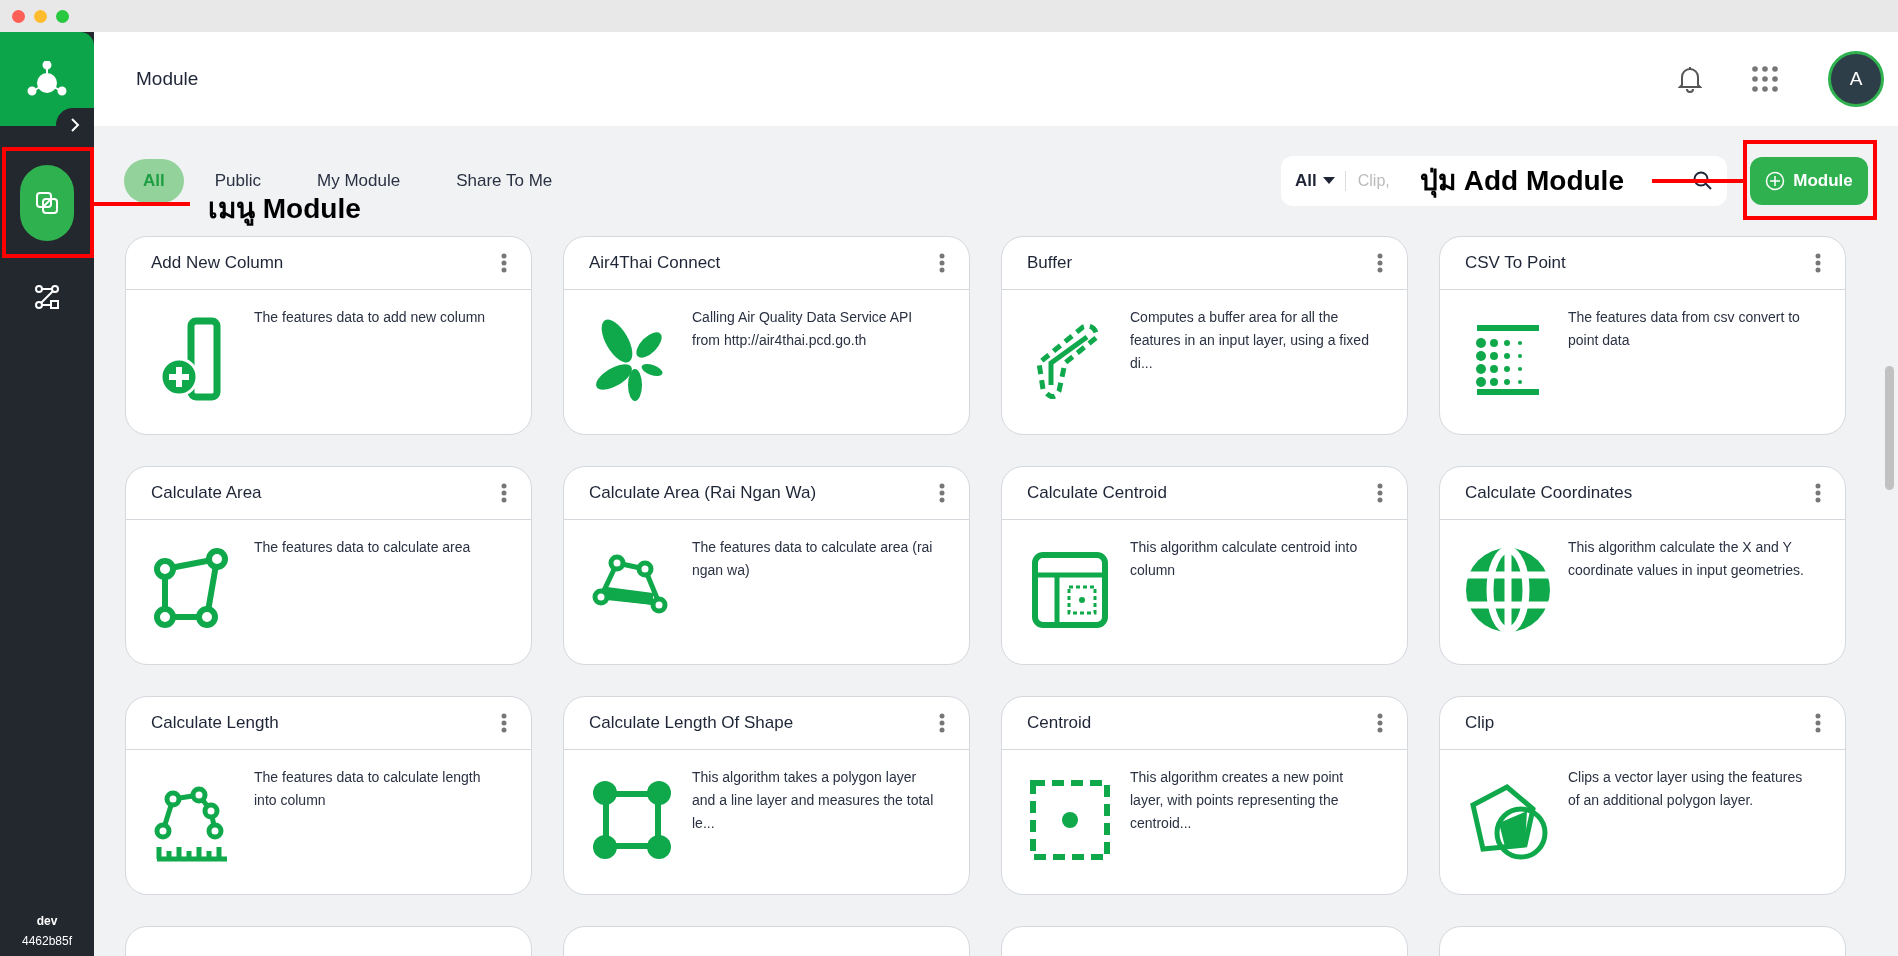  What do you see at coordinates (692, 723) in the screenshot?
I see `module-title: Calculate Length Of Shape` at bounding box center [692, 723].